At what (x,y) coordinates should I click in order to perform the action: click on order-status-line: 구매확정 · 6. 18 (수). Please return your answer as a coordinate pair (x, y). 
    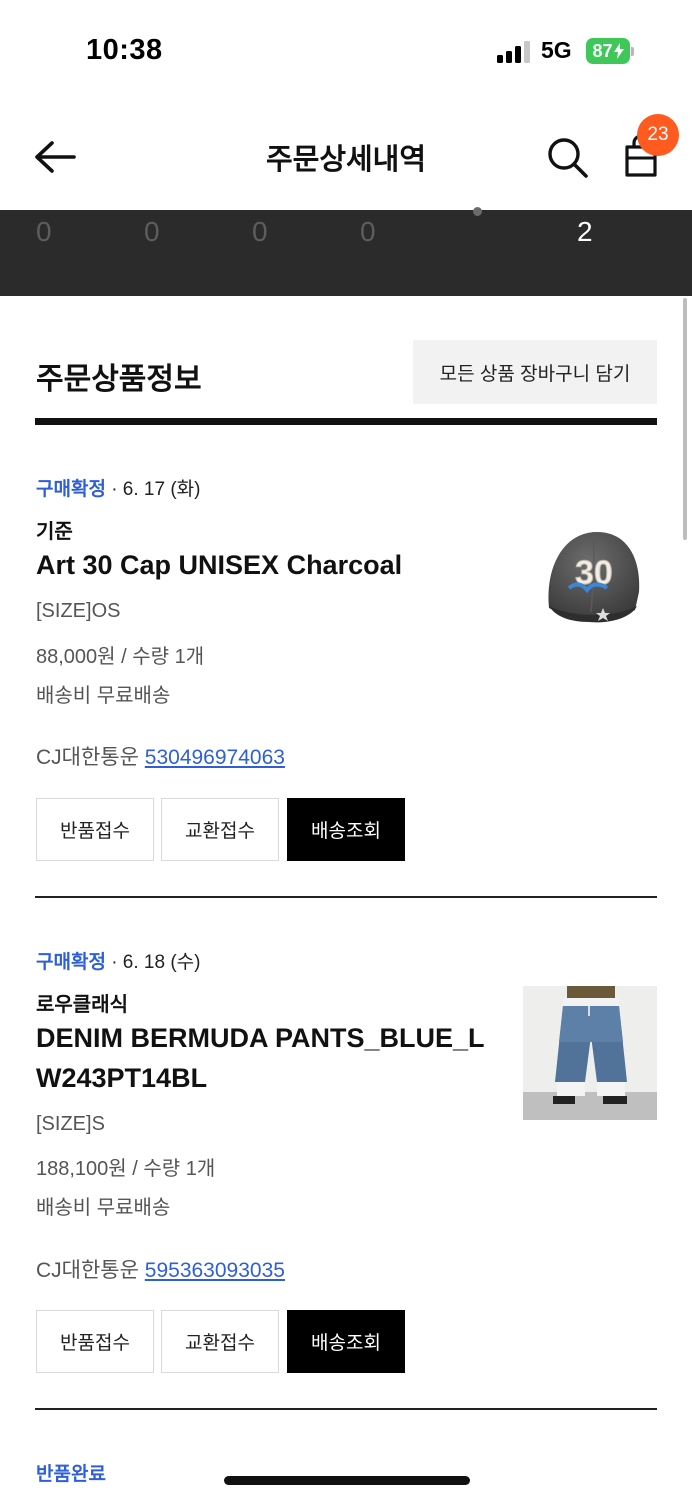
    Looking at the image, I should click on (118, 960).